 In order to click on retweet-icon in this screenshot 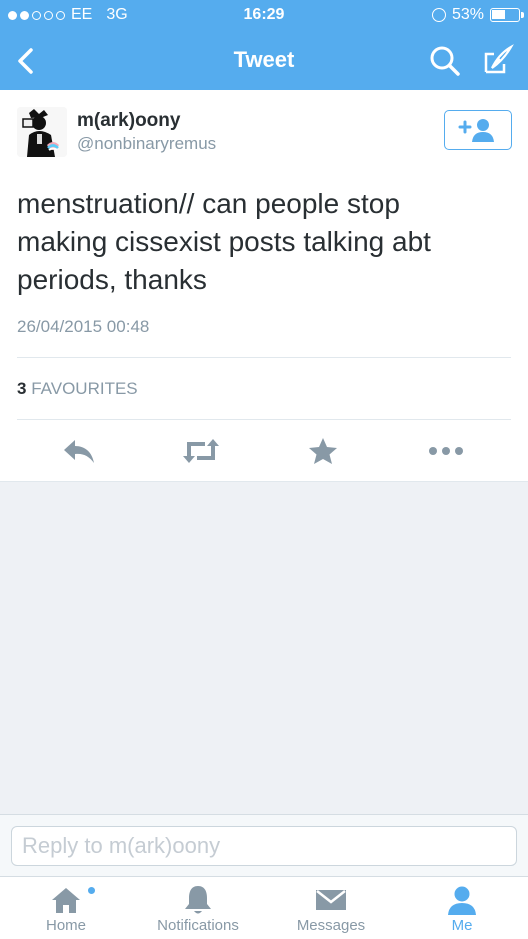, I will do `click(201, 451)`.